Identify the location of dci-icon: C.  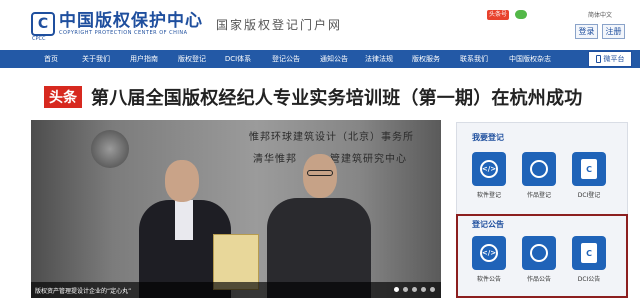
(589, 169).